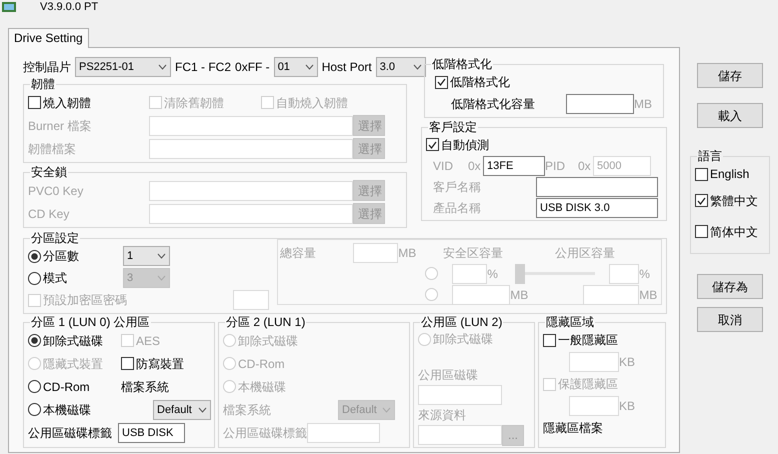  What do you see at coordinates (710, 156) in the screenshot?
I see `group-title: 語言` at bounding box center [710, 156].